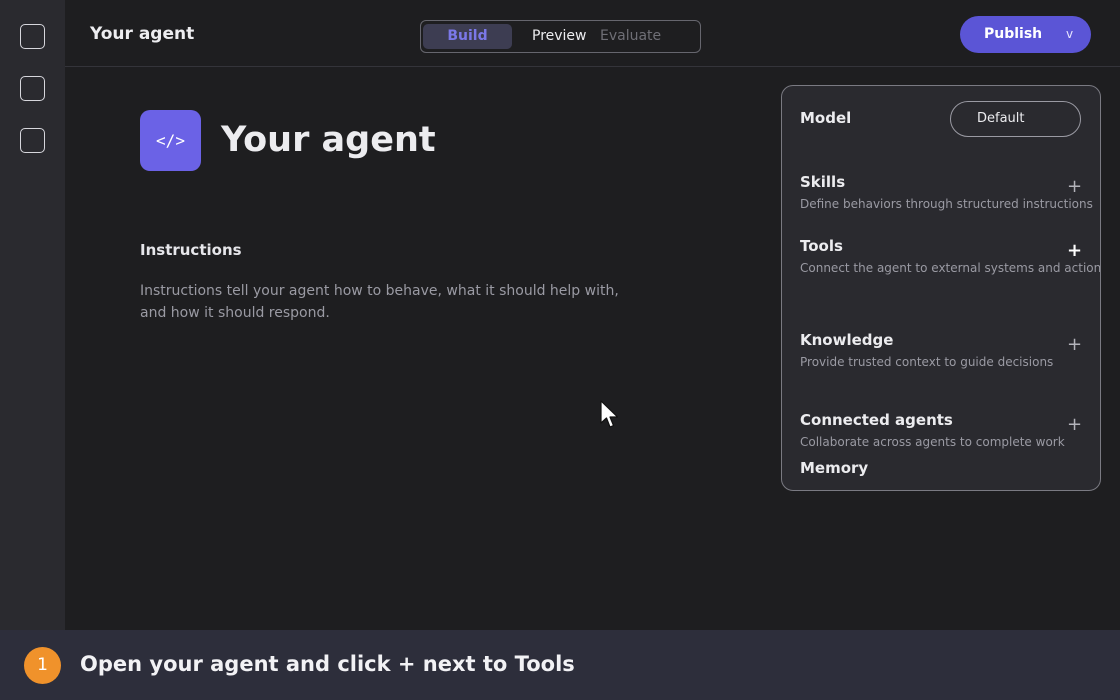 Image resolution: width=1120 pixels, height=700 pixels. What do you see at coordinates (1015, 119) in the screenshot?
I see `model-select: Default` at bounding box center [1015, 119].